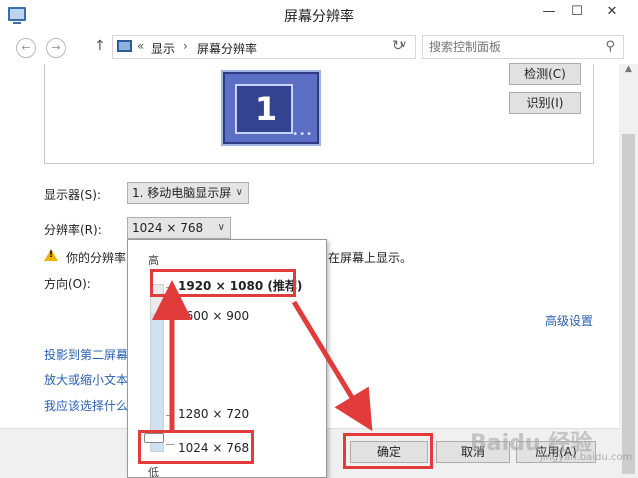 Image resolution: width=638 pixels, height=478 pixels. I want to click on highlight-ok-button, so click(388, 451).